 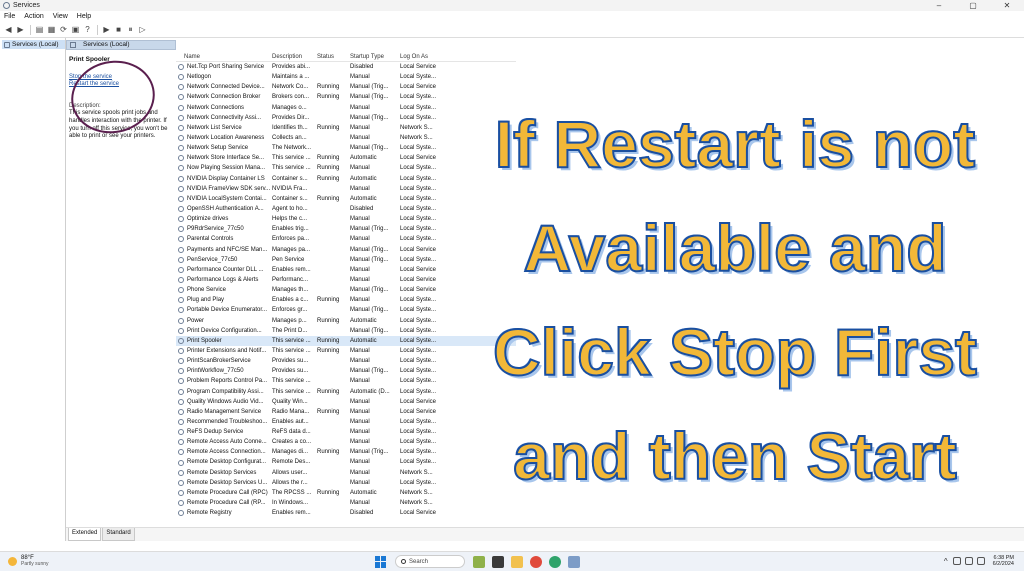 What do you see at coordinates (1003, 564) in the screenshot?
I see `clock-date: 6/2/2024` at bounding box center [1003, 564].